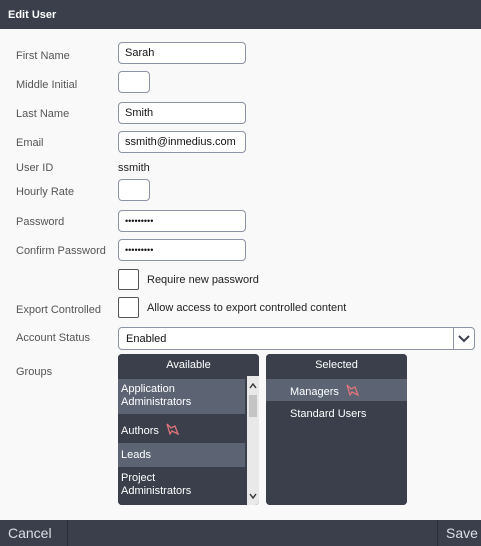  Describe the element at coordinates (40, 222) in the screenshot. I see `password-label: Password` at that location.